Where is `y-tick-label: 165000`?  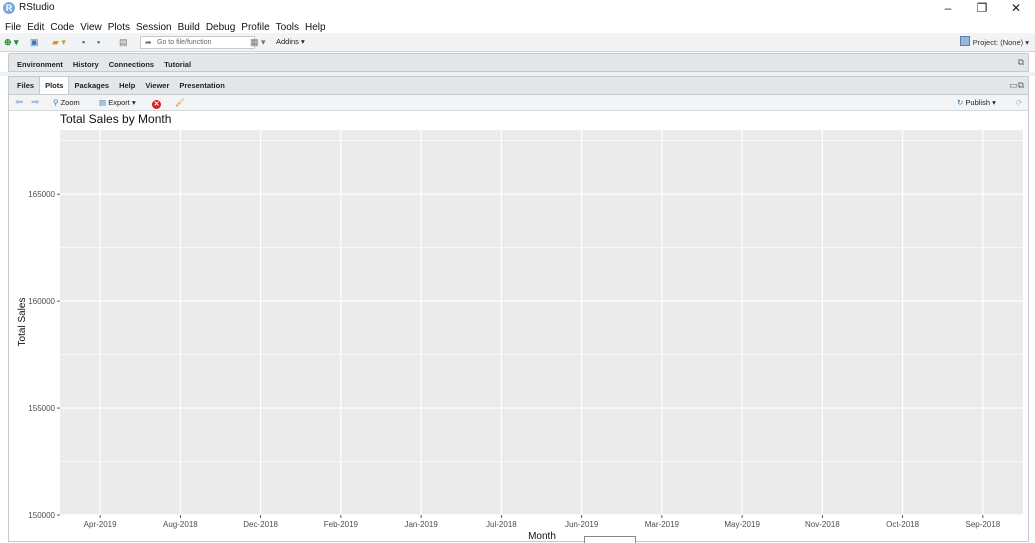 y-tick-label: 165000 is located at coordinates (41, 194).